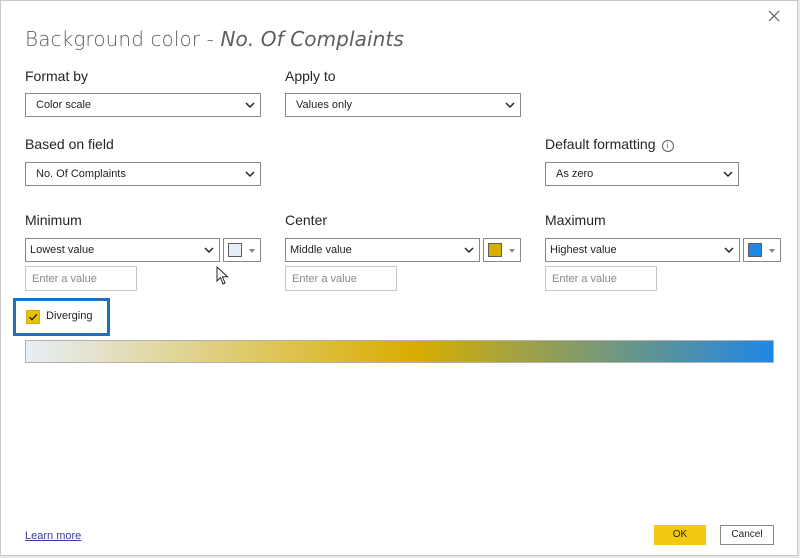 The width and height of the screenshot is (800, 558). Describe the element at coordinates (53, 536) in the screenshot. I see `learn-more-link: Learn more` at that location.